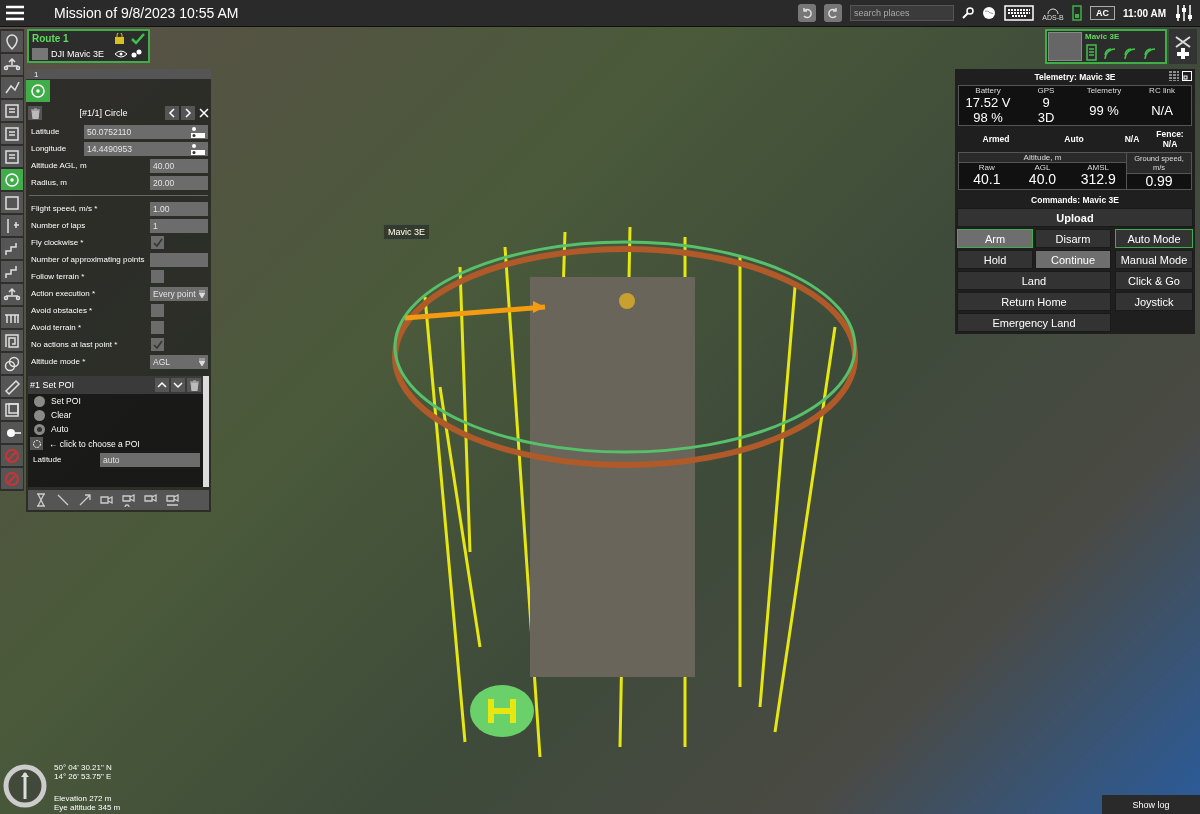 This screenshot has width=1200, height=814. What do you see at coordinates (1034, 322) in the screenshot?
I see `command-button: Emergency Land` at bounding box center [1034, 322].